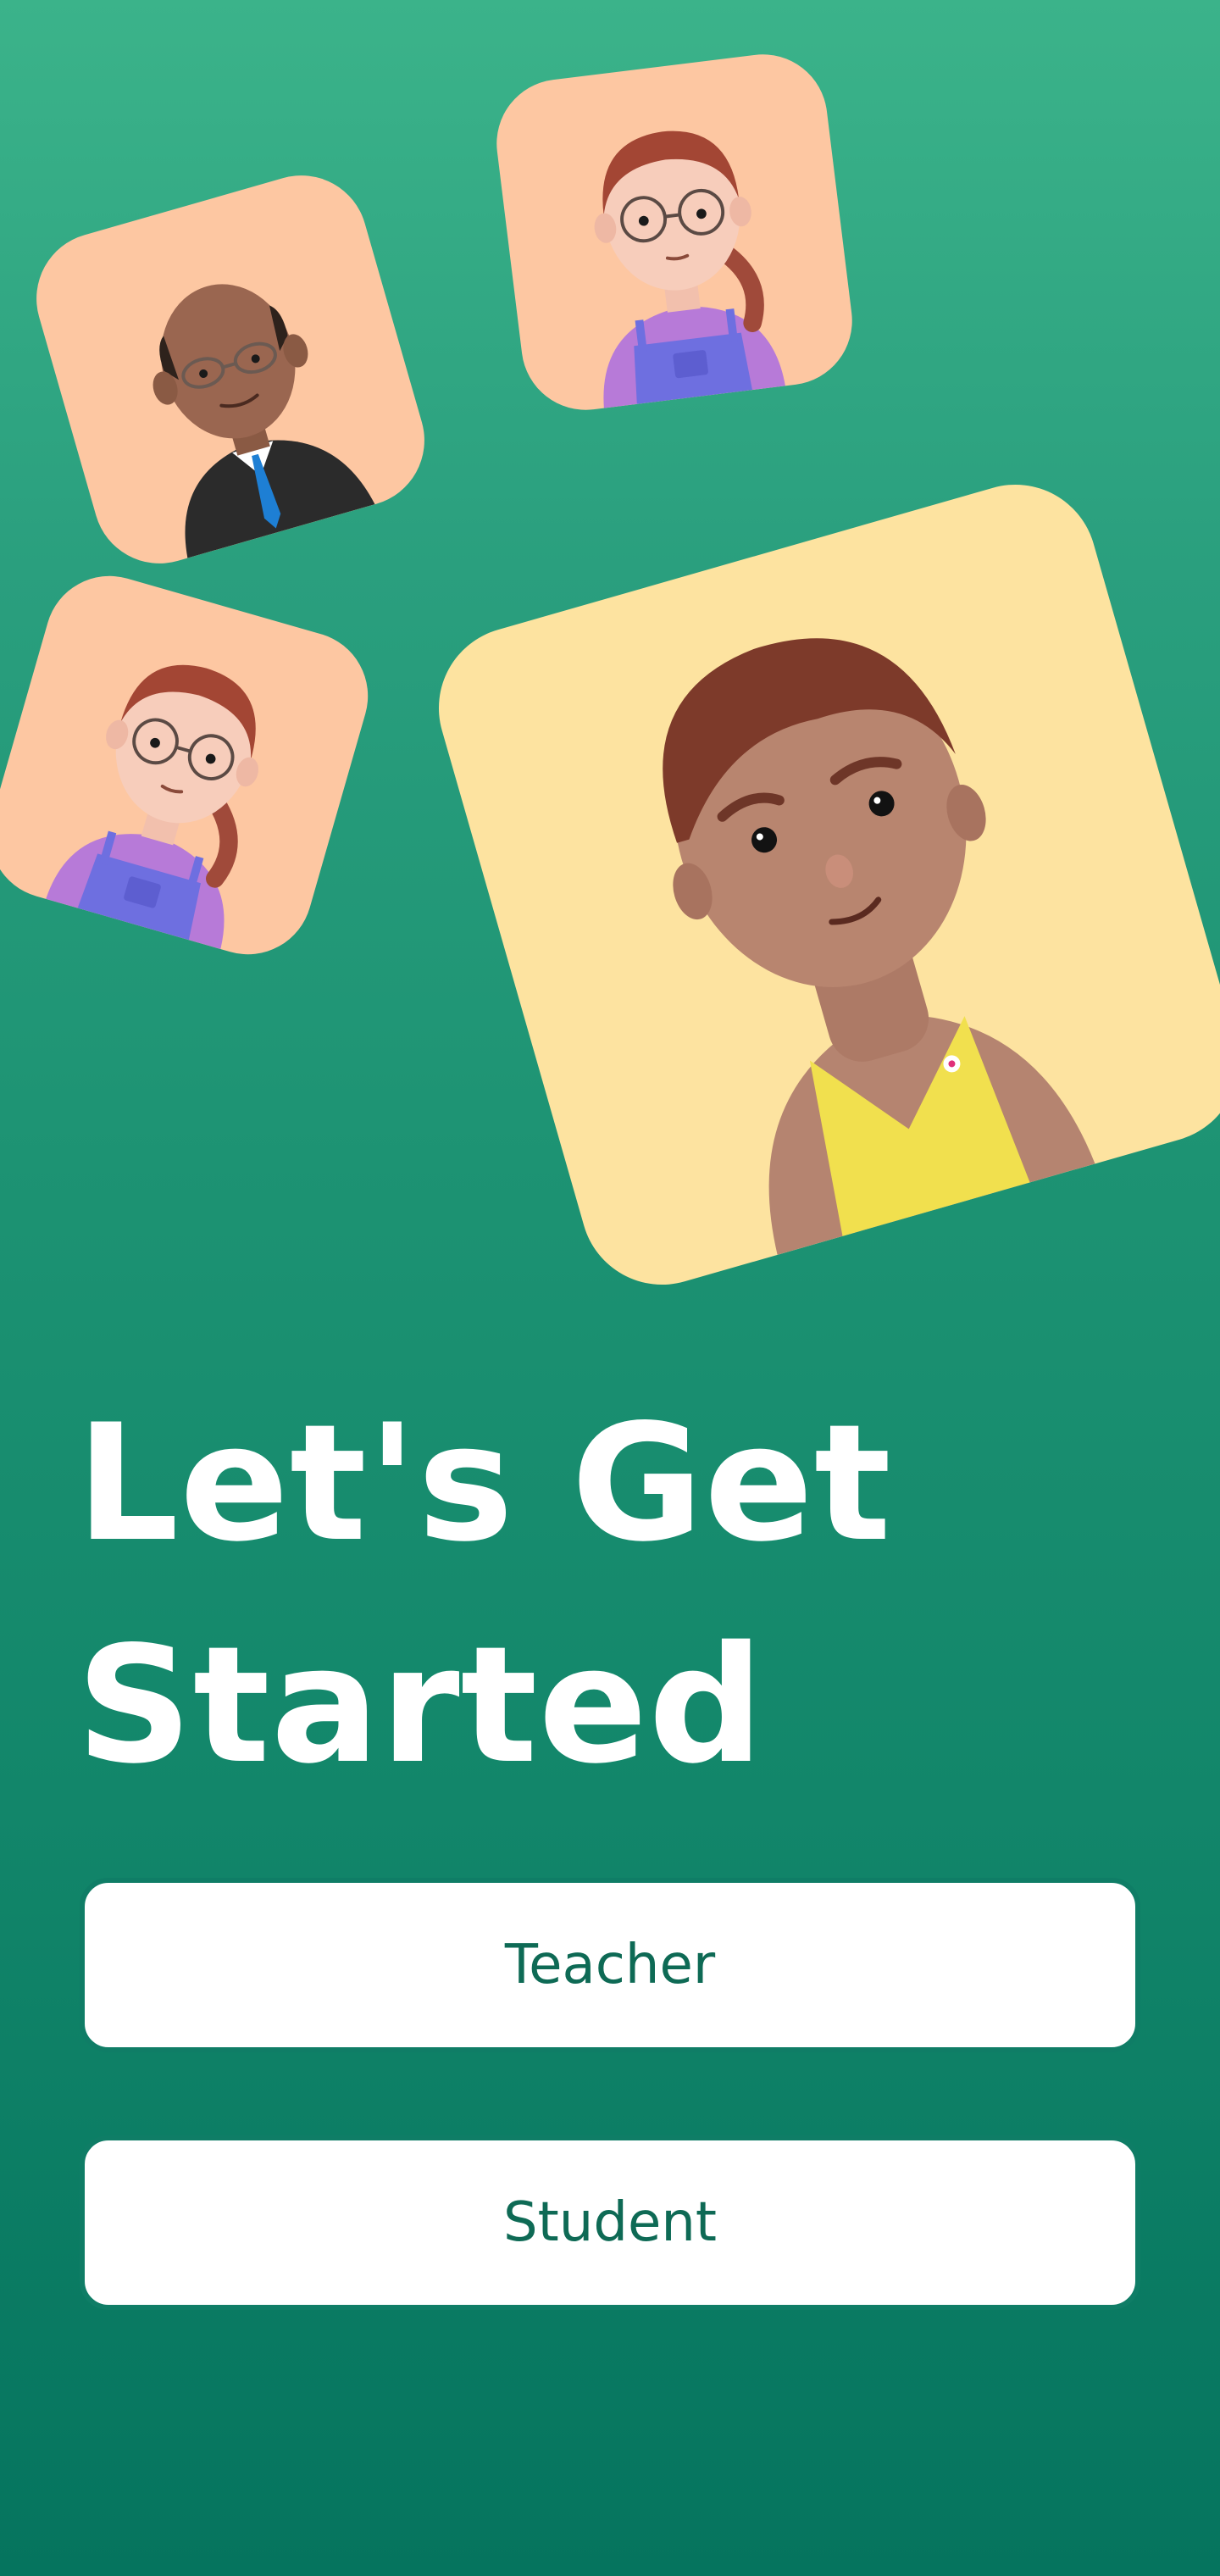 The width and height of the screenshot is (1220, 2576). What do you see at coordinates (610, 1965) in the screenshot?
I see `teacher-button: Teacher` at bounding box center [610, 1965].